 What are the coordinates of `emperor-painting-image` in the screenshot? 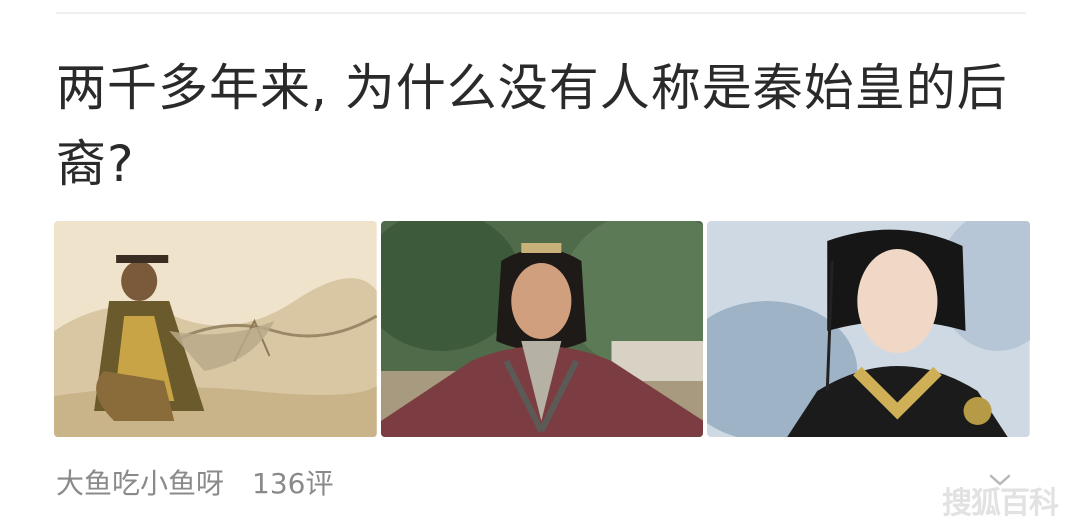 It's located at (215, 329).